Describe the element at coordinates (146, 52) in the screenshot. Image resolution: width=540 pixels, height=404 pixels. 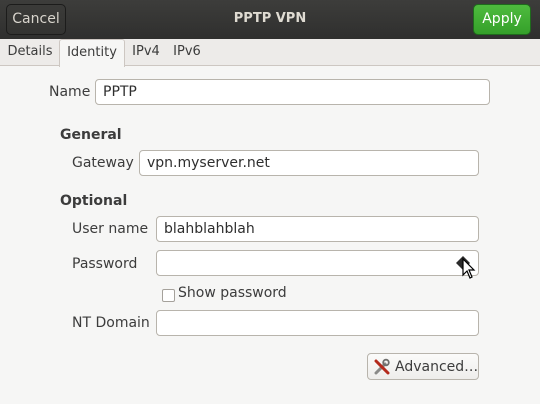
I see `tab-ipv4: IPv4` at that location.